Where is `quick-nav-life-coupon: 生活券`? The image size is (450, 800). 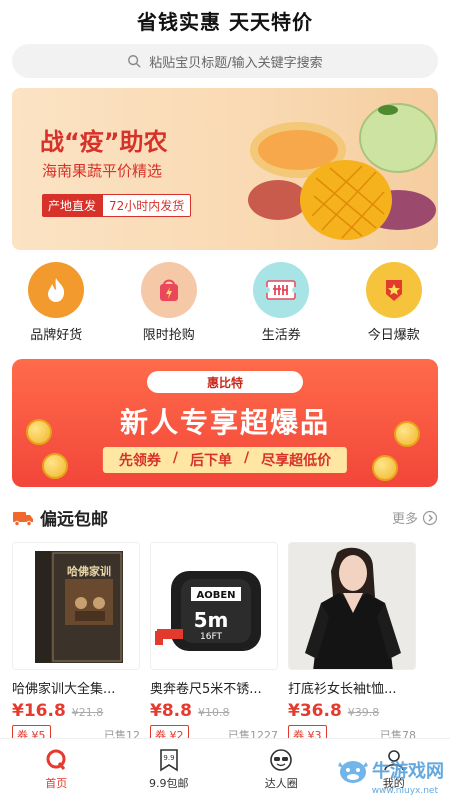 quick-nav-life-coupon: 生活券 is located at coordinates (281, 302).